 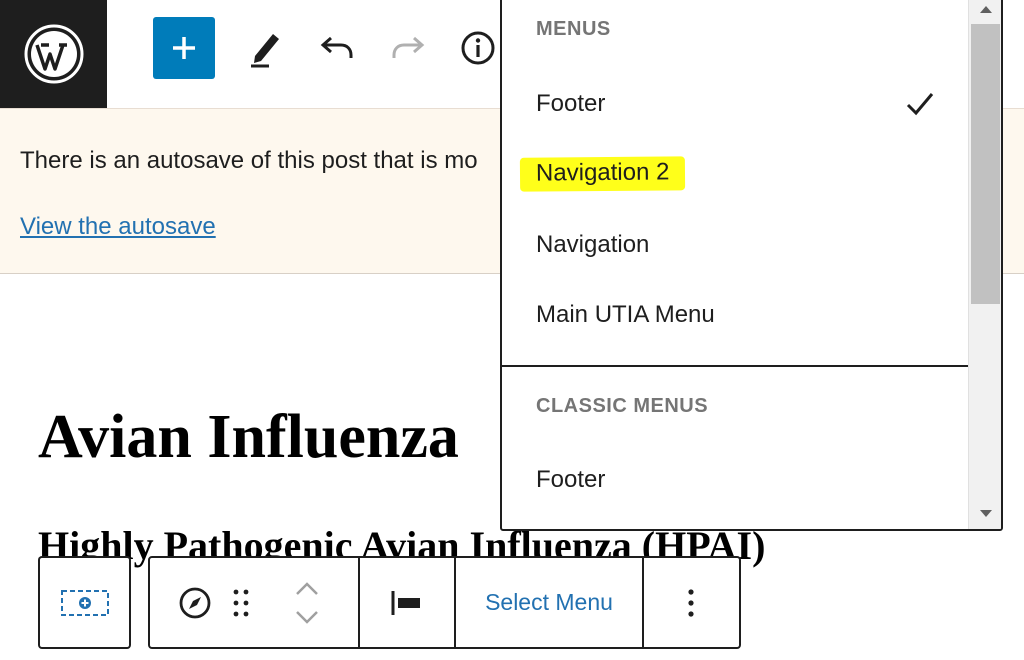 I want to click on undo-icon, so click(x=336, y=47).